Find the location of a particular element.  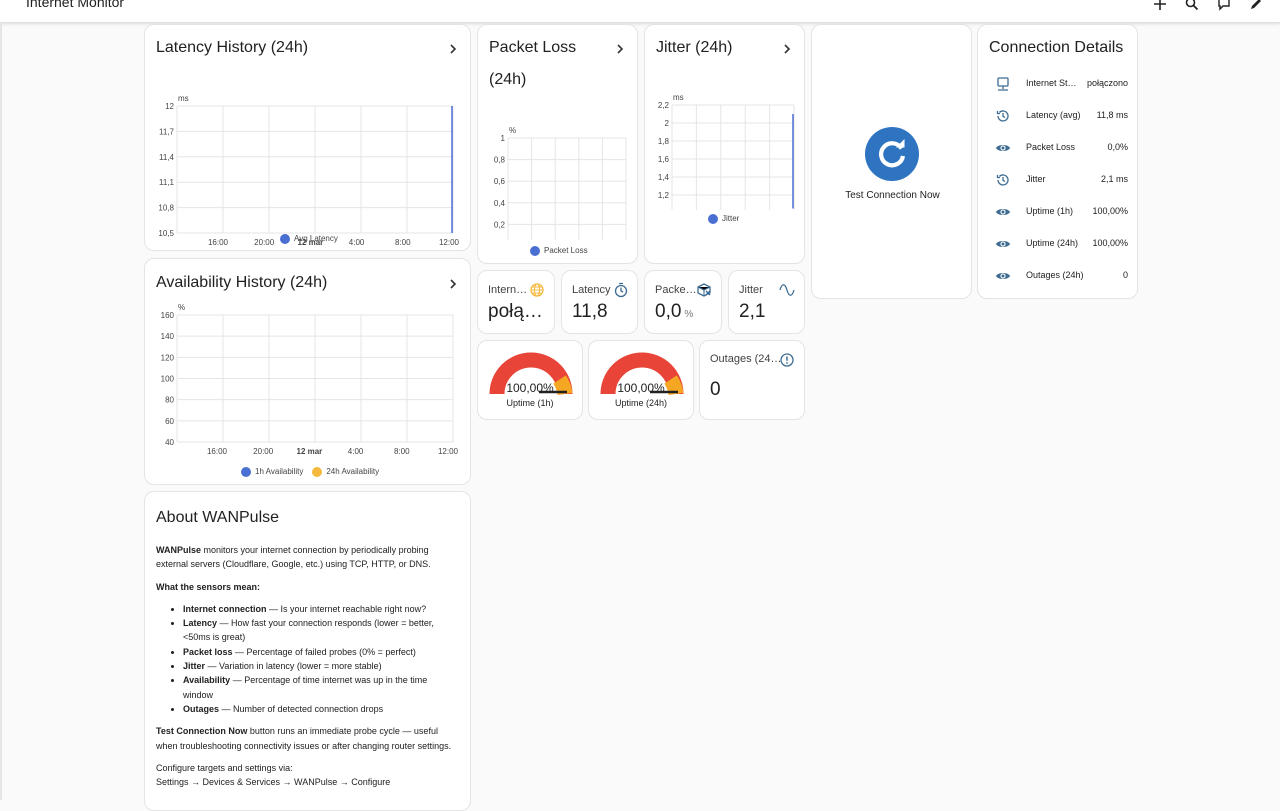

tile-unit: % is located at coordinates (689, 314).